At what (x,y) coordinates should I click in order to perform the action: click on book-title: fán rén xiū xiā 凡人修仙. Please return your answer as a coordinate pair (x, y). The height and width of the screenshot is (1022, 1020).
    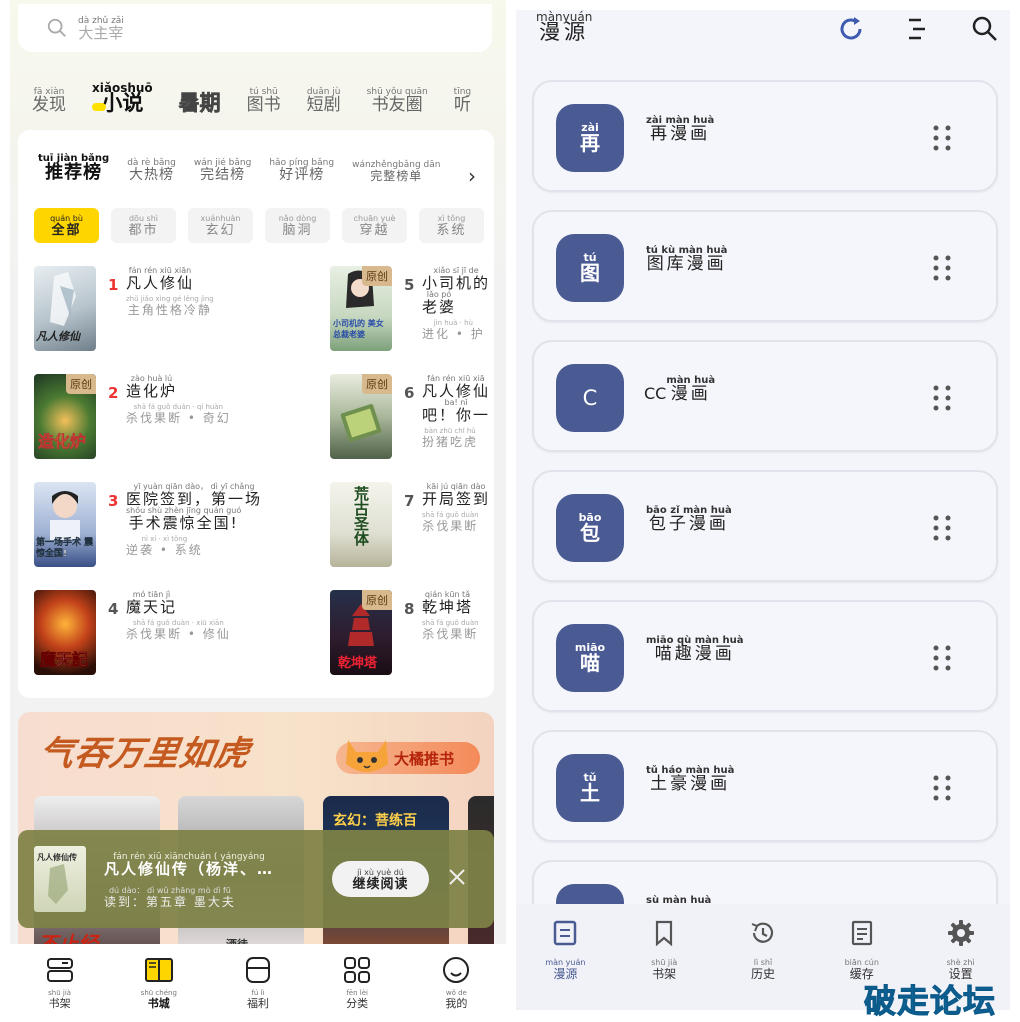
    Looking at the image, I should click on (456, 387).